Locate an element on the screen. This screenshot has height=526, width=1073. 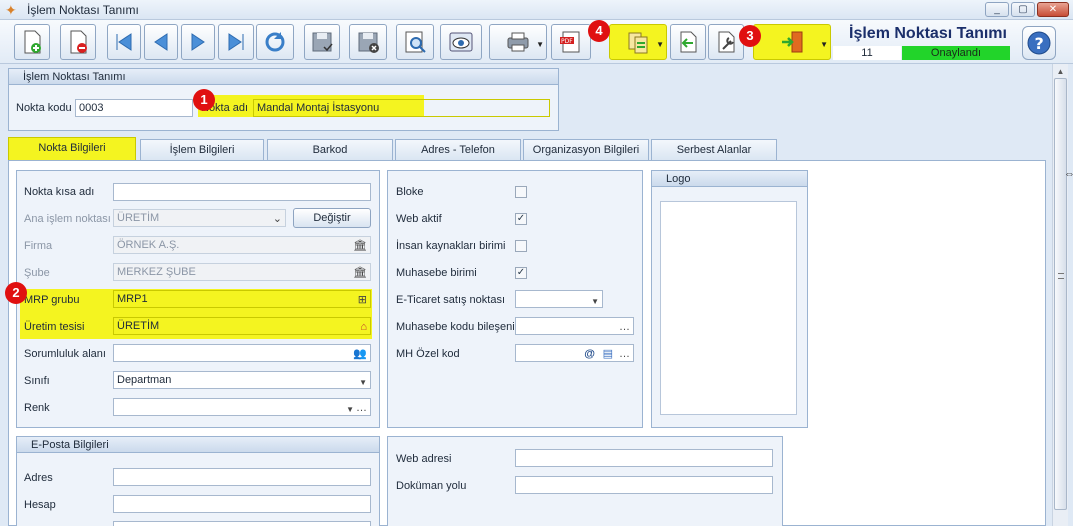
maximize-button: ▢ is located at coordinates (1023, 9).